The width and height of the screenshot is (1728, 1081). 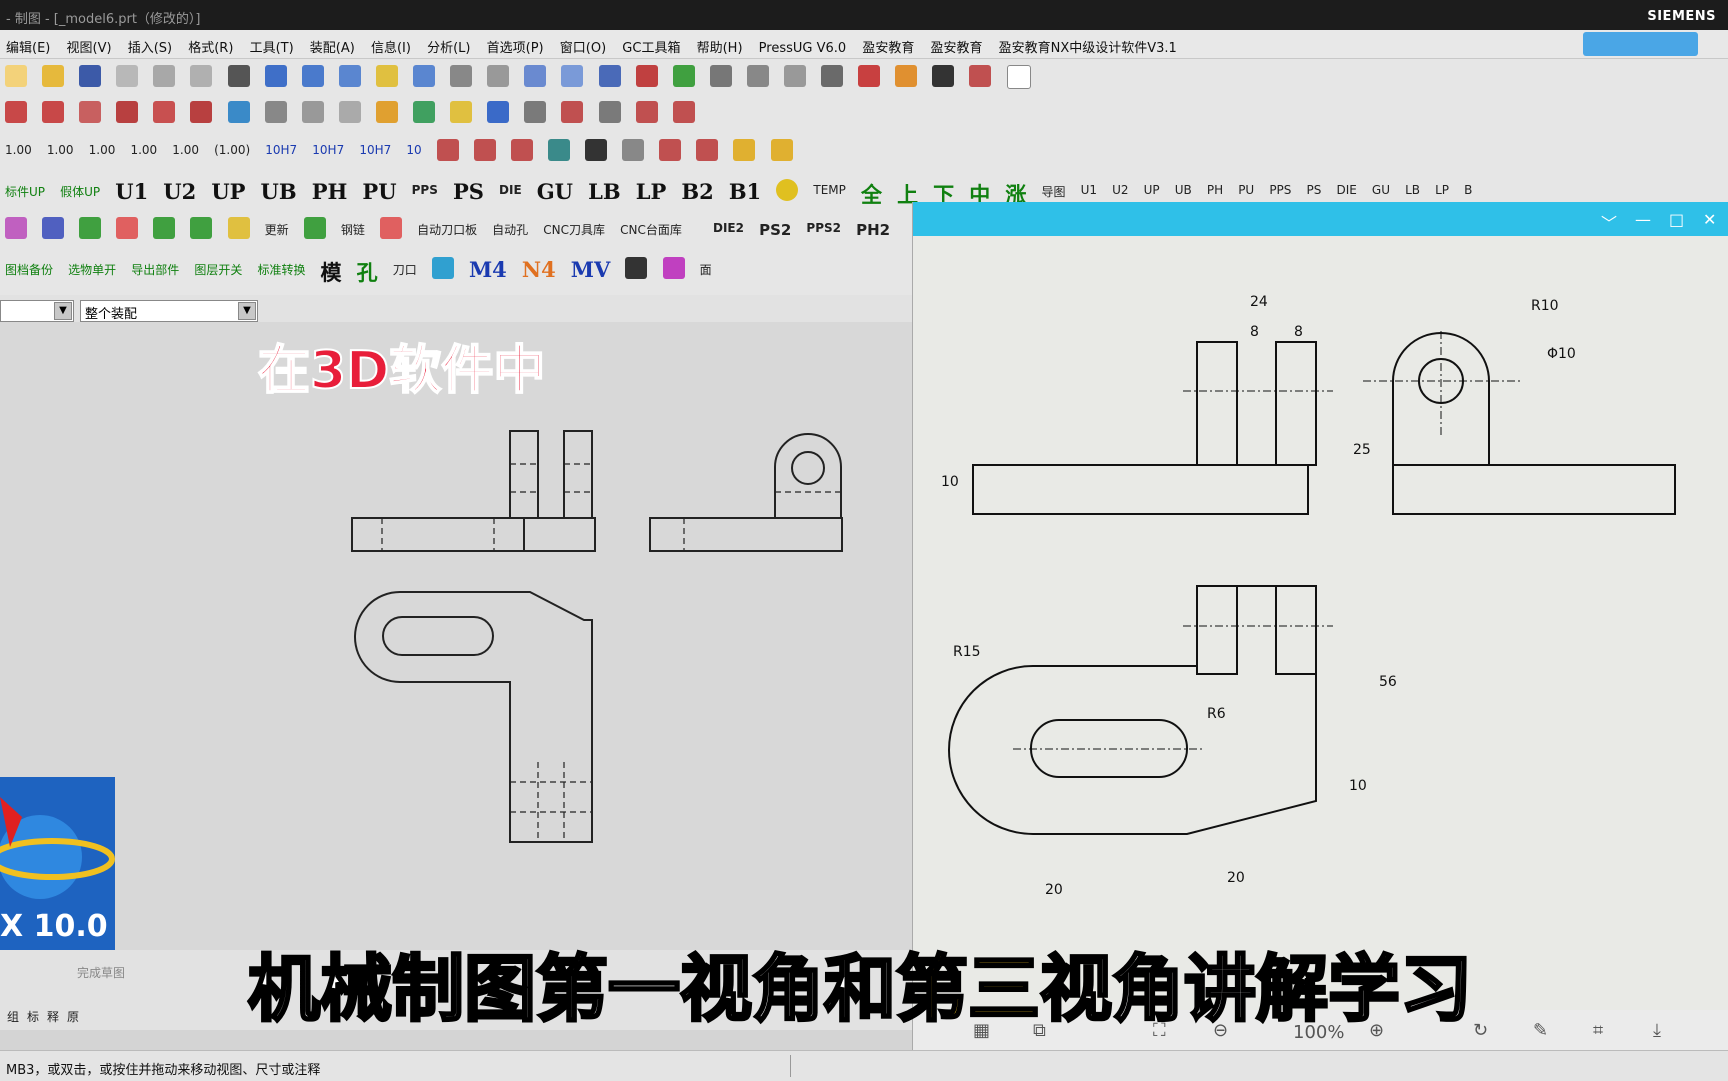 I want to click on tol-label-6: (1.00), so click(x=232, y=150).